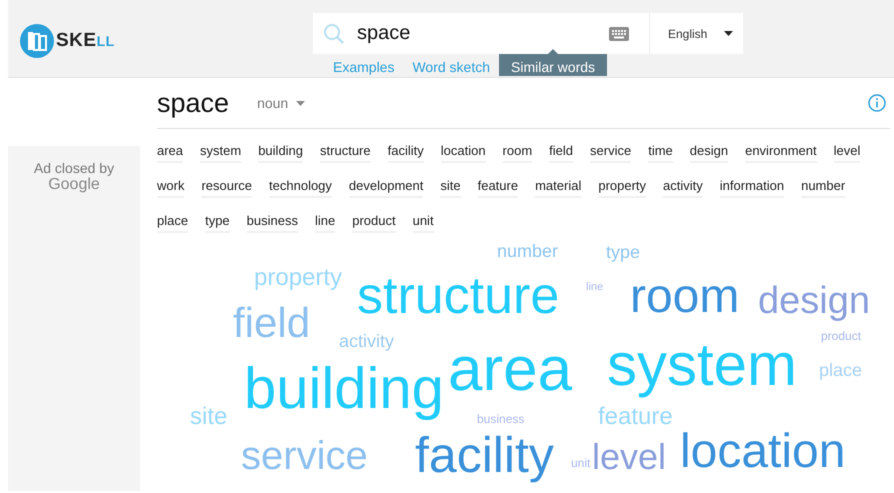  What do you see at coordinates (611, 153) in the screenshot?
I see `similar-word-link: service` at bounding box center [611, 153].